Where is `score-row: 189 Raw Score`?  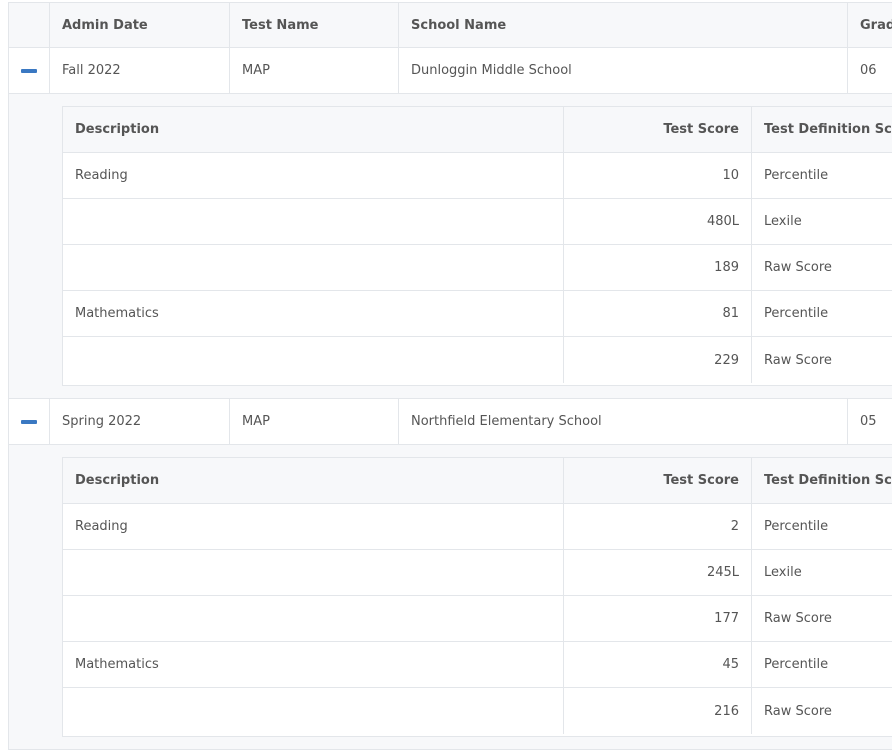 score-row: 189 Raw Score is located at coordinates (477, 268).